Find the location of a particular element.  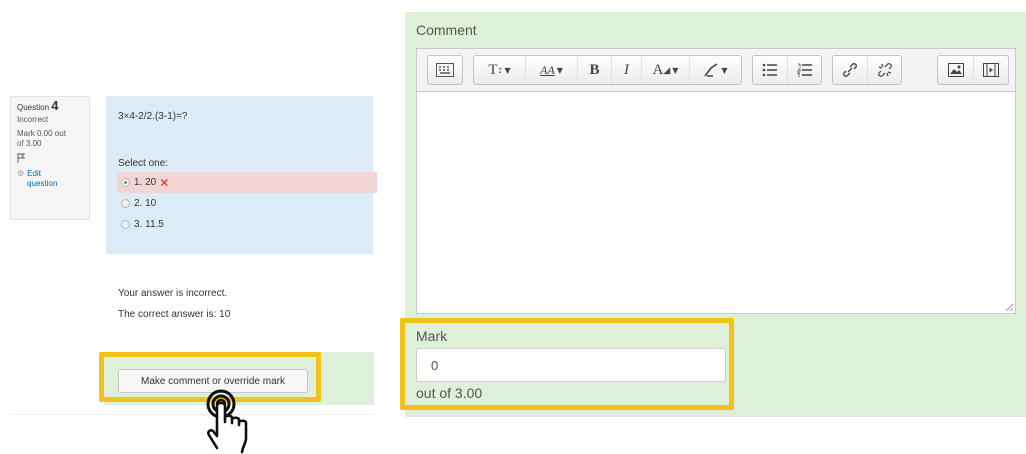

answer-options: 1. 20 ✕ 2. 10 3. 11.5 is located at coordinates (247, 203).